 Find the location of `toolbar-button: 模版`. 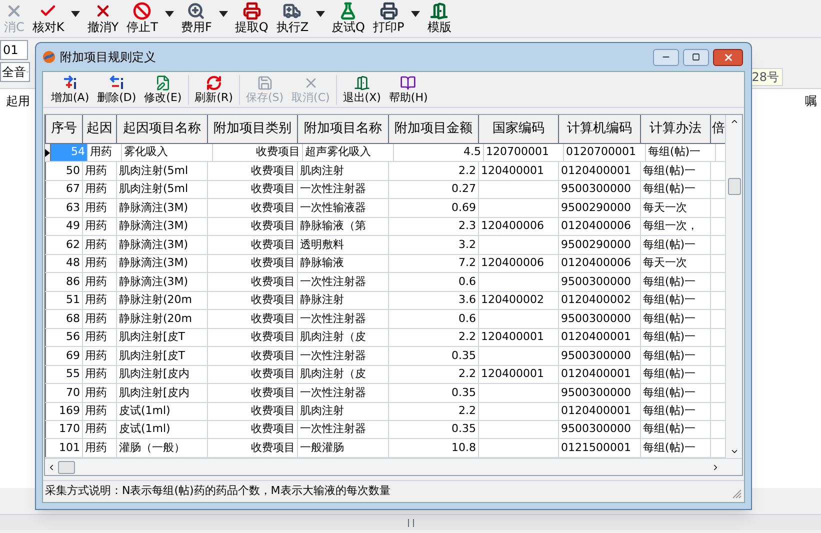

toolbar-button: 模版 is located at coordinates (439, 19).